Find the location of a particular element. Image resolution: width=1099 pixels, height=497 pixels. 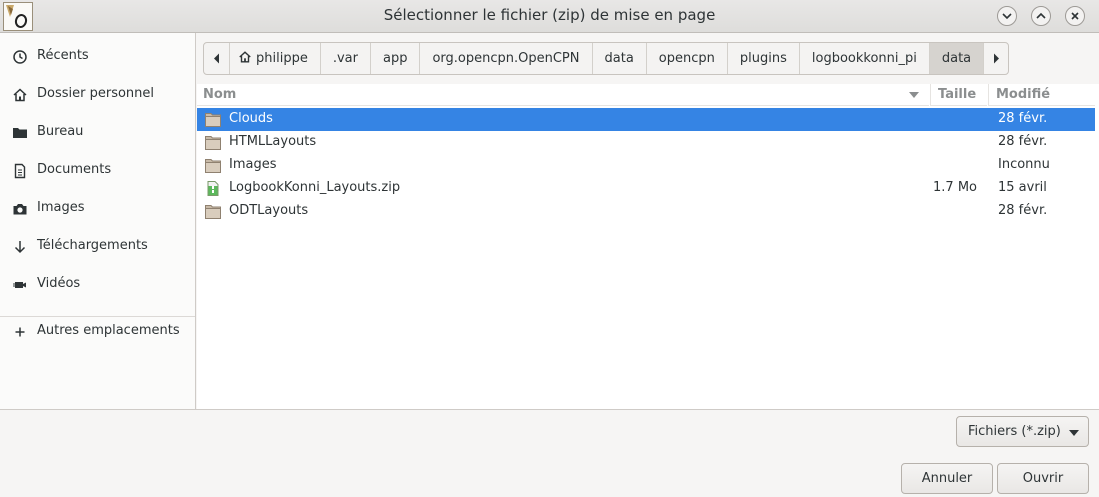

file-filter-combobox: Fichiers (*.zip) is located at coordinates (1022, 431).